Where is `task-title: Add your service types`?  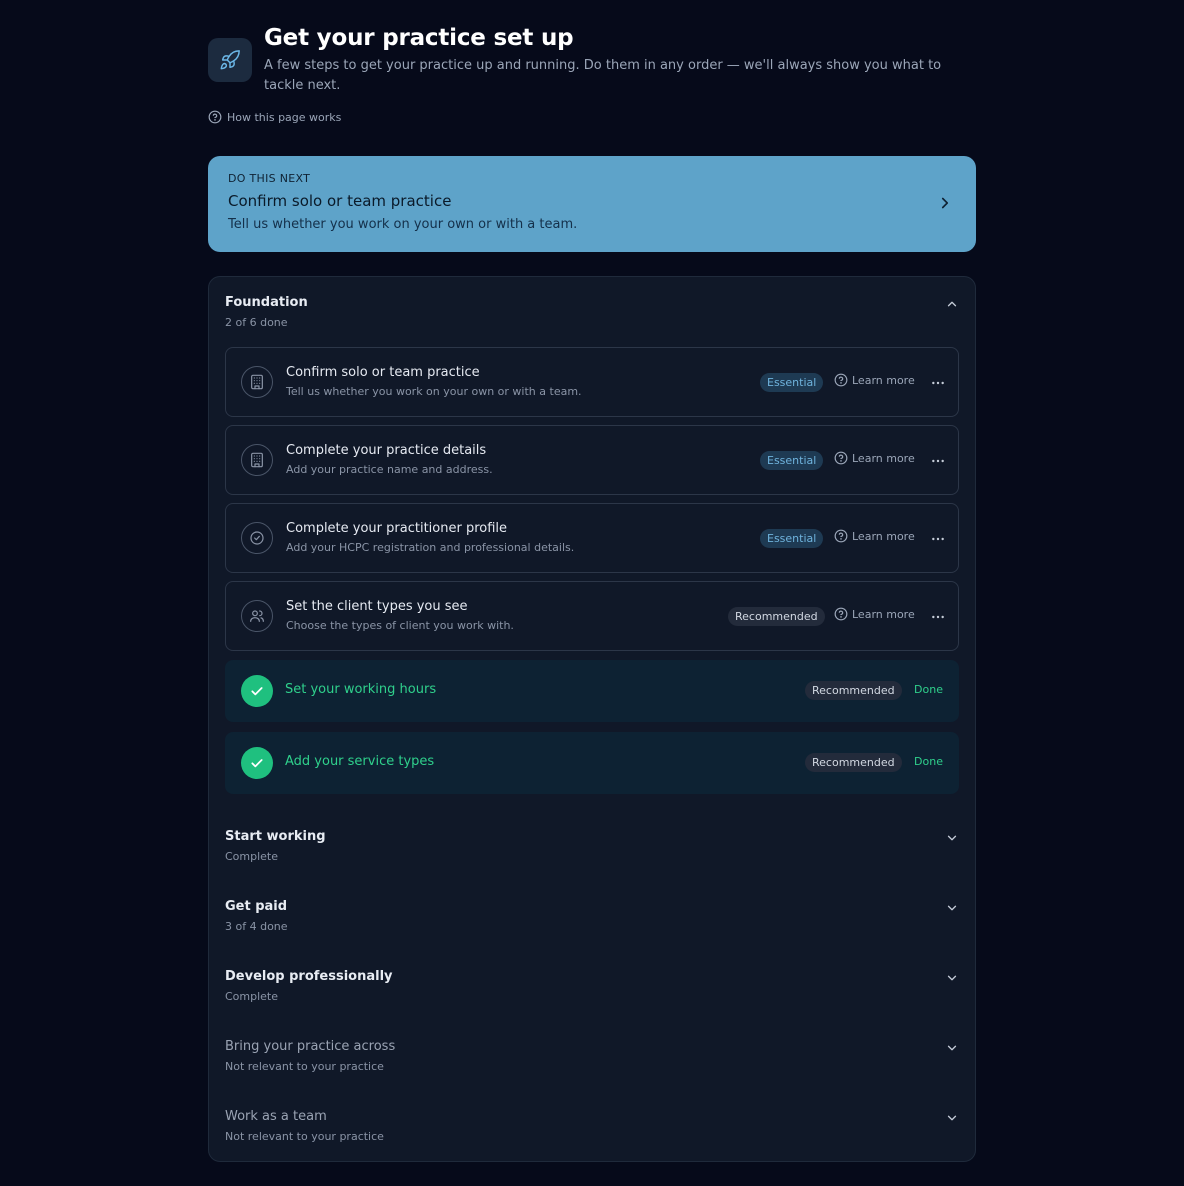
task-title: Add your service types is located at coordinates (360, 761).